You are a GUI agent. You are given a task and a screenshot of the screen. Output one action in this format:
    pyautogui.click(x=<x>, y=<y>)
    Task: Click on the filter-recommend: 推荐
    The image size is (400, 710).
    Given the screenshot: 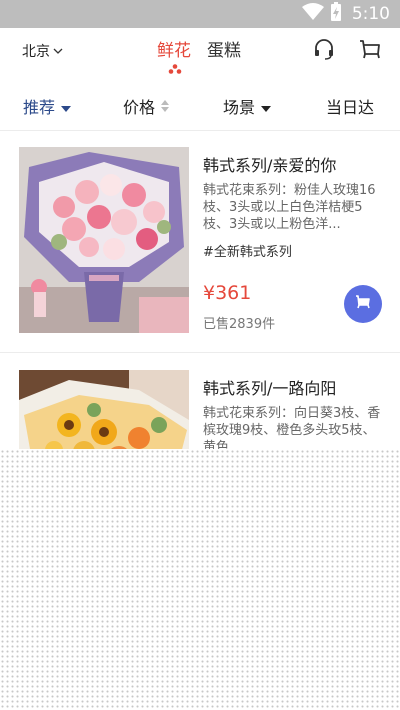 What is the action you would take?
    pyautogui.click(x=47, y=106)
    